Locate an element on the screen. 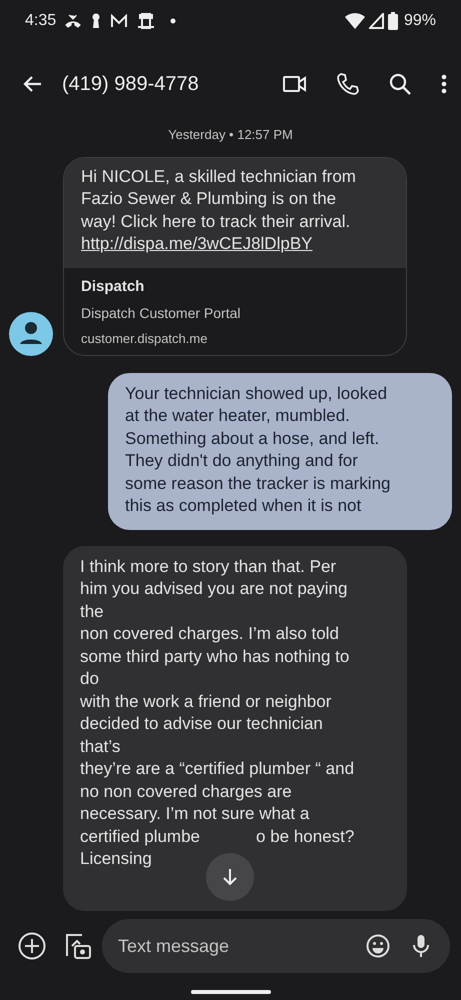 The image size is (461, 1000). emoji-button is located at coordinates (378, 946).